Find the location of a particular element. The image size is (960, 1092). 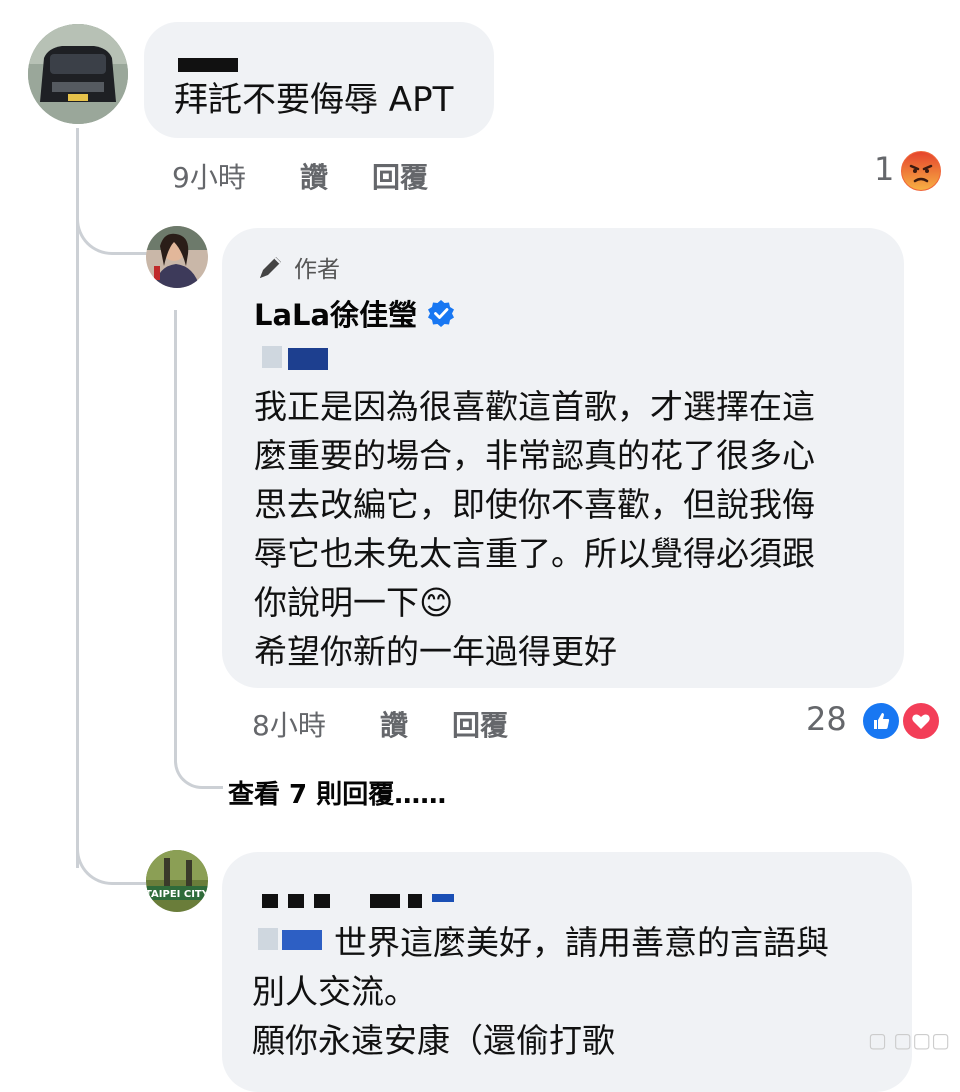

comment-line: 願你永遠安康（還偷打歌 is located at coordinates (433, 1040).